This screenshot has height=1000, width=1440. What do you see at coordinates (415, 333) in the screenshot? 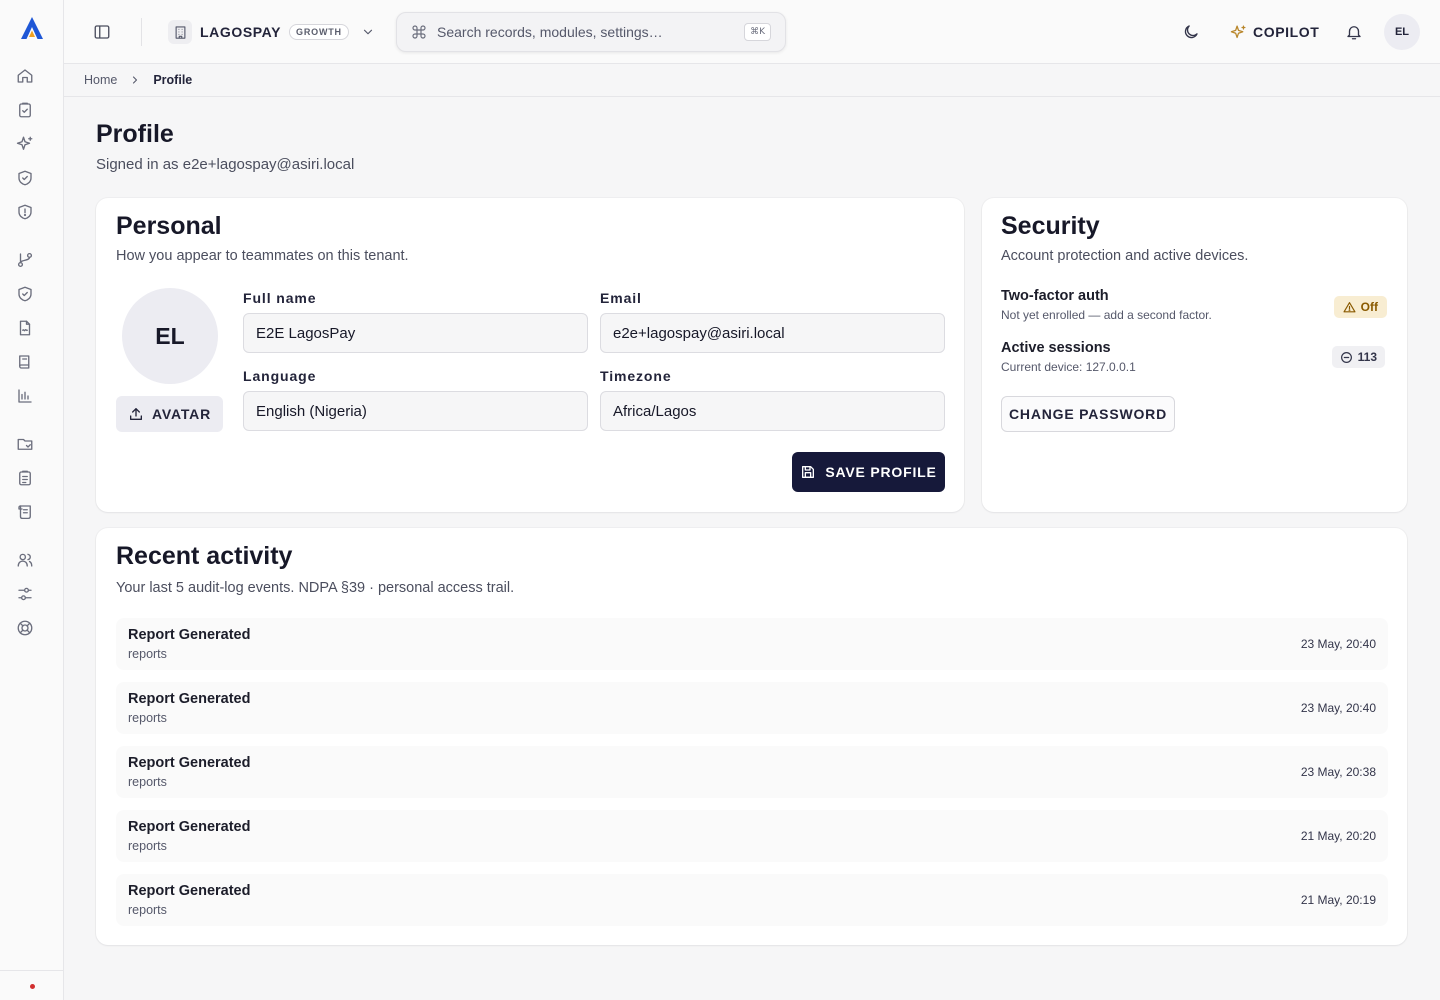
I see `full-name-field: E2E LagosPay` at bounding box center [415, 333].